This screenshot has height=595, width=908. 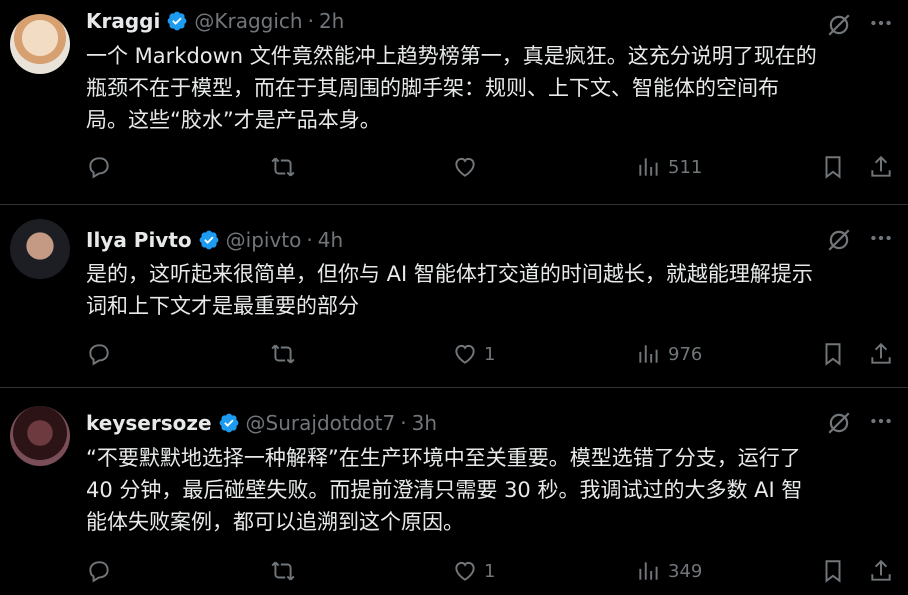 I want to click on tweet-header: keysersoze @Surajdotdot7 · 3h, so click(x=261, y=423).